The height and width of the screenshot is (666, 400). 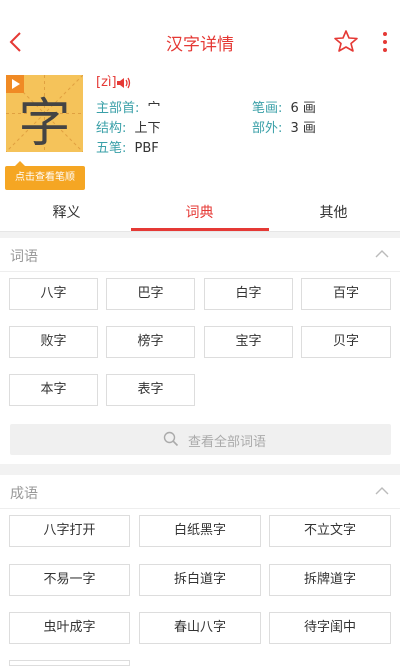 What do you see at coordinates (106, 82) in the screenshot?
I see `pinyin: [zì]` at bounding box center [106, 82].